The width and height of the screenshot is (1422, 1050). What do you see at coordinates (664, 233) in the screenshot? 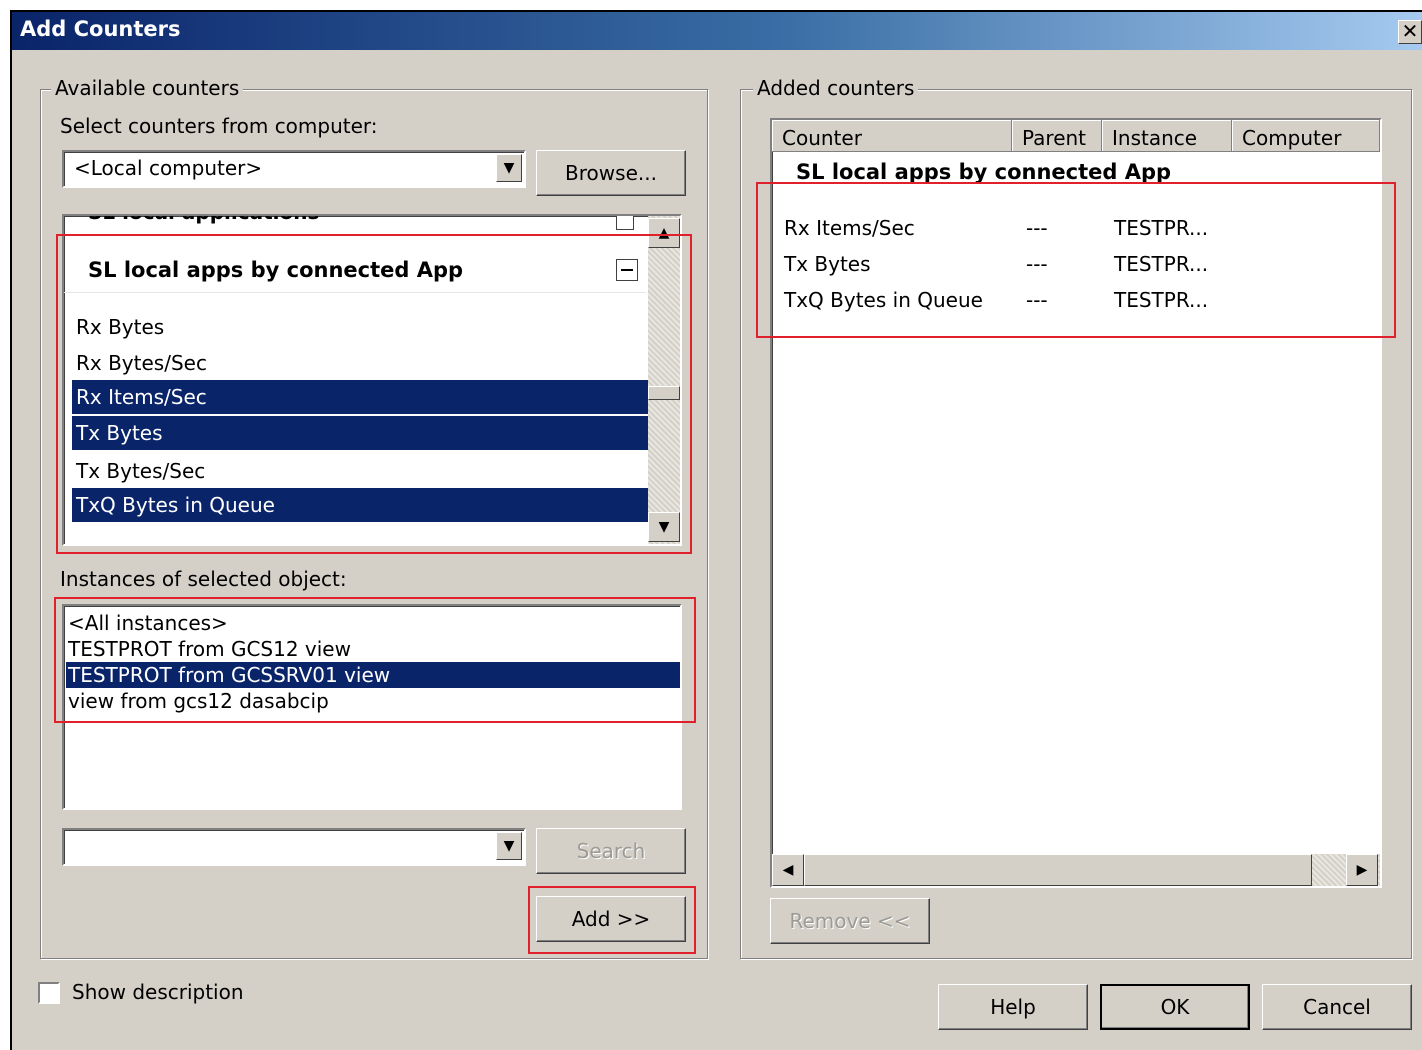
I see `scroll-up-icon: ▲` at bounding box center [664, 233].